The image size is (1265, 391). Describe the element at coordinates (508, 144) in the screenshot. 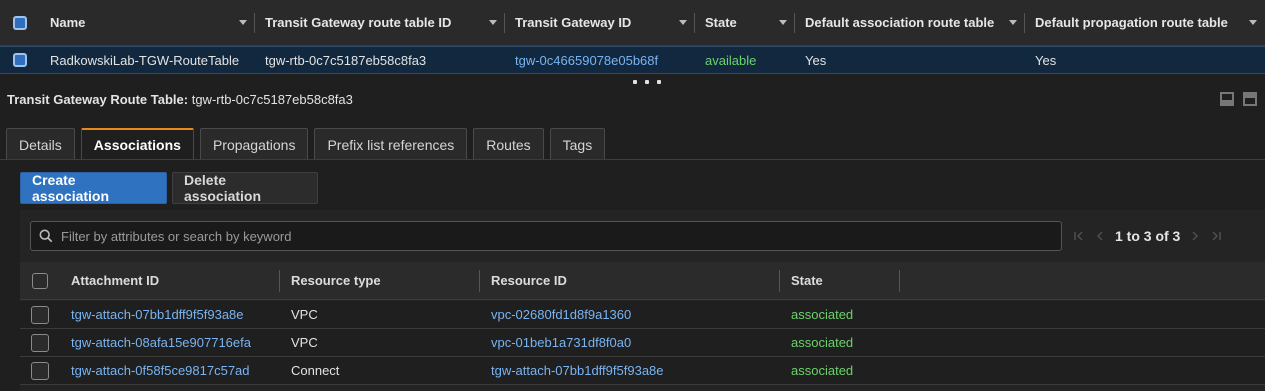

I see `tab-routes: Routes` at that location.